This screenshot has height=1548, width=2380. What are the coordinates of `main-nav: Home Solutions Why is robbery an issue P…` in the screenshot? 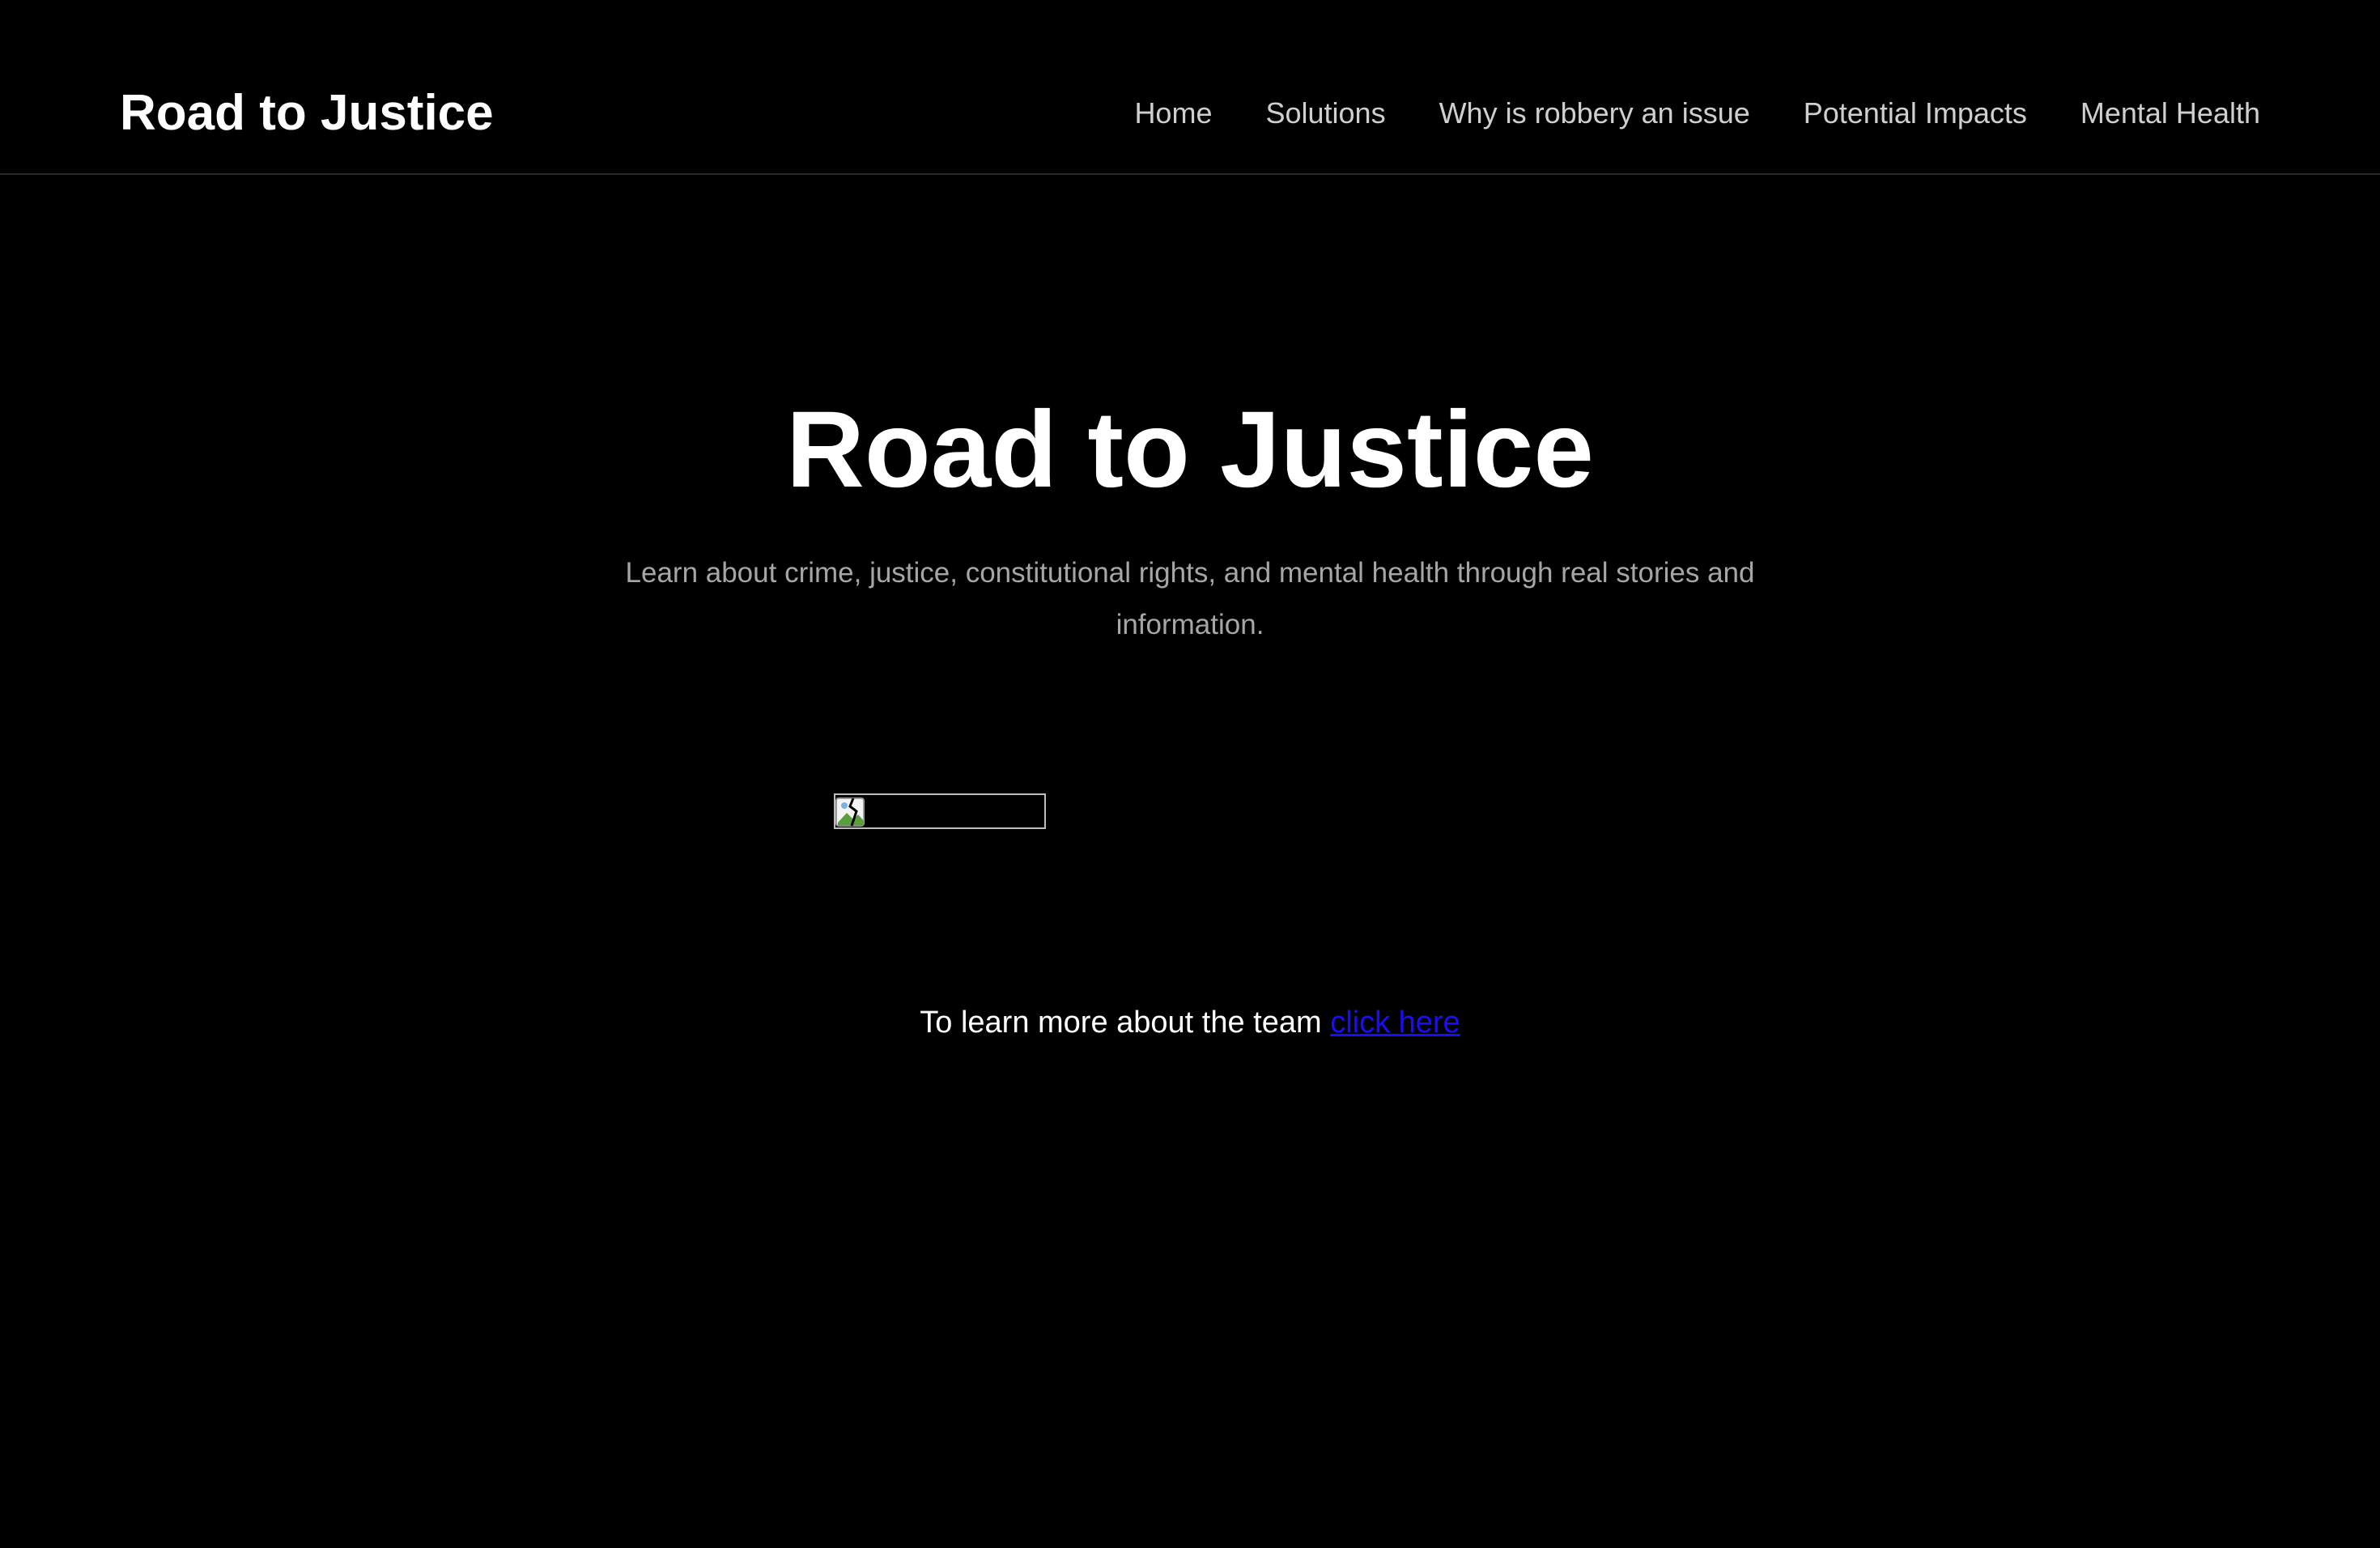 It's located at (1697, 113).